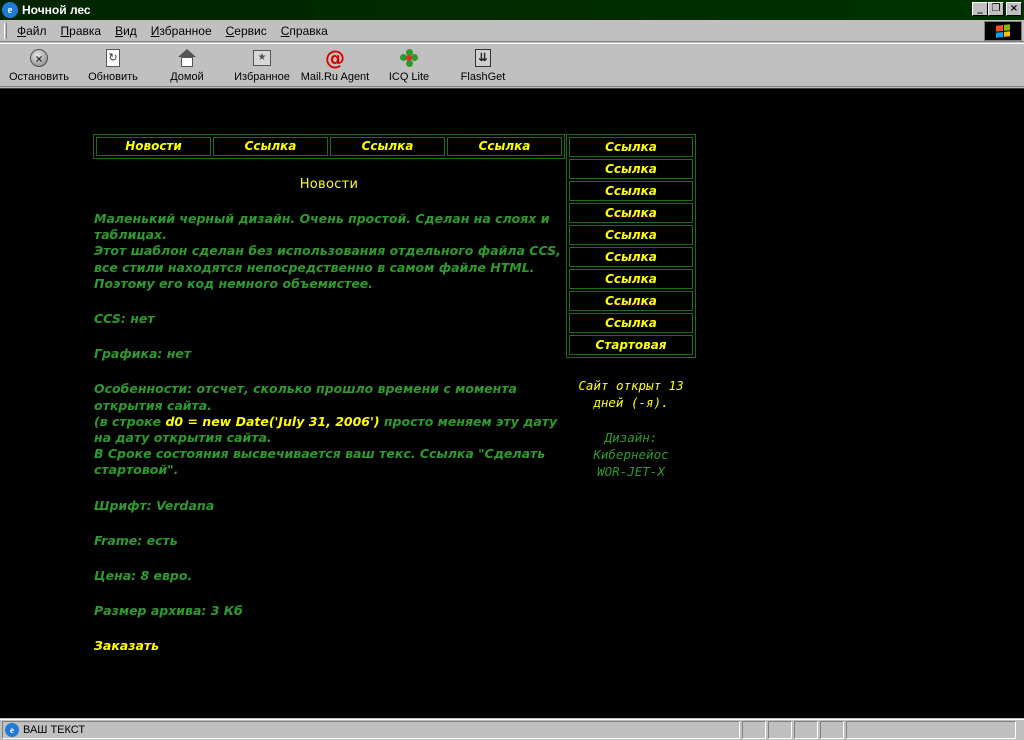 This screenshot has height=740, width=1024. I want to click on archive-size-info: Размер архива: 3 Кб, so click(168, 611).